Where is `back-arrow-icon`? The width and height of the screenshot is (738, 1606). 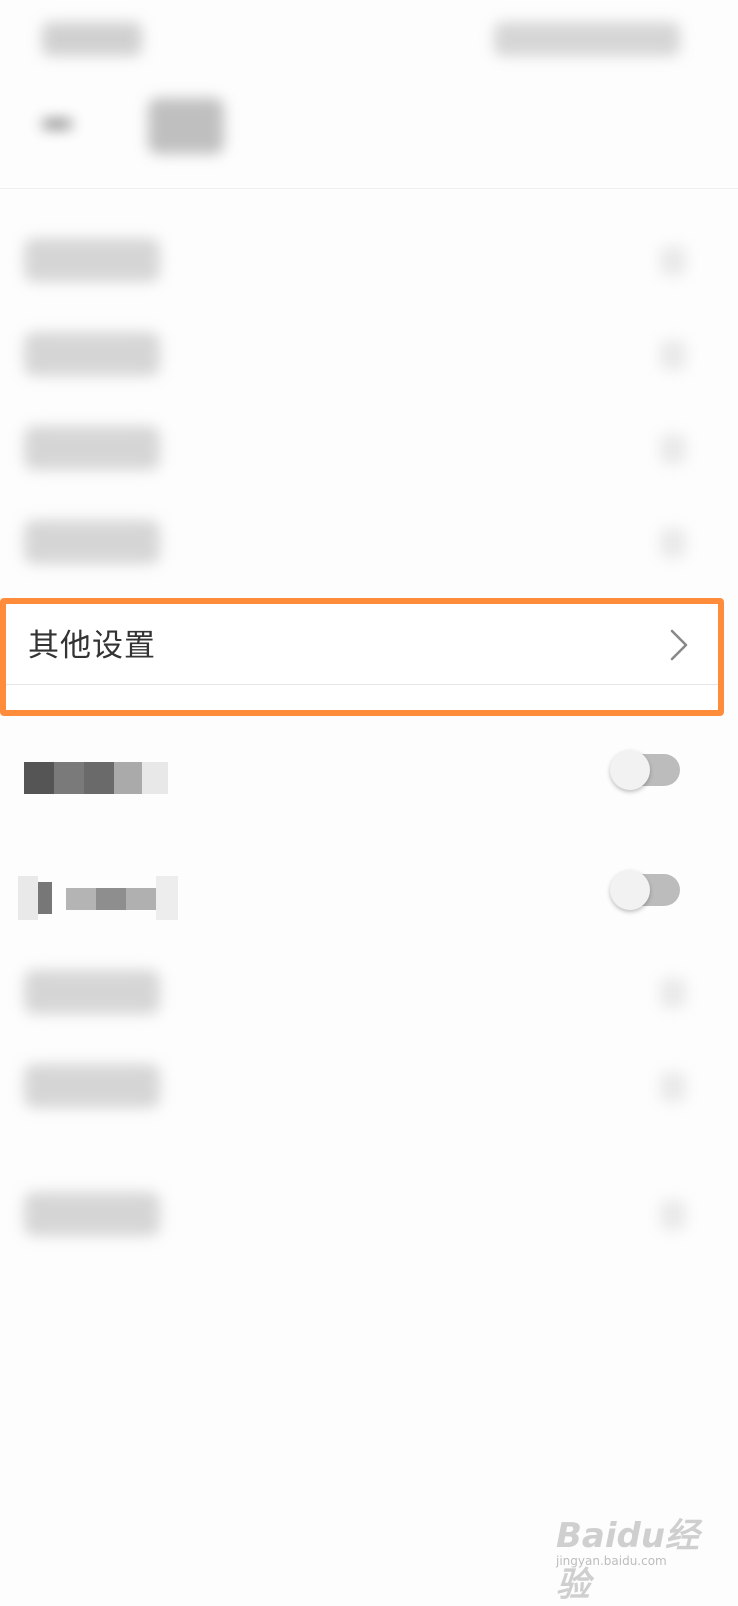 back-arrow-icon is located at coordinates (58, 126).